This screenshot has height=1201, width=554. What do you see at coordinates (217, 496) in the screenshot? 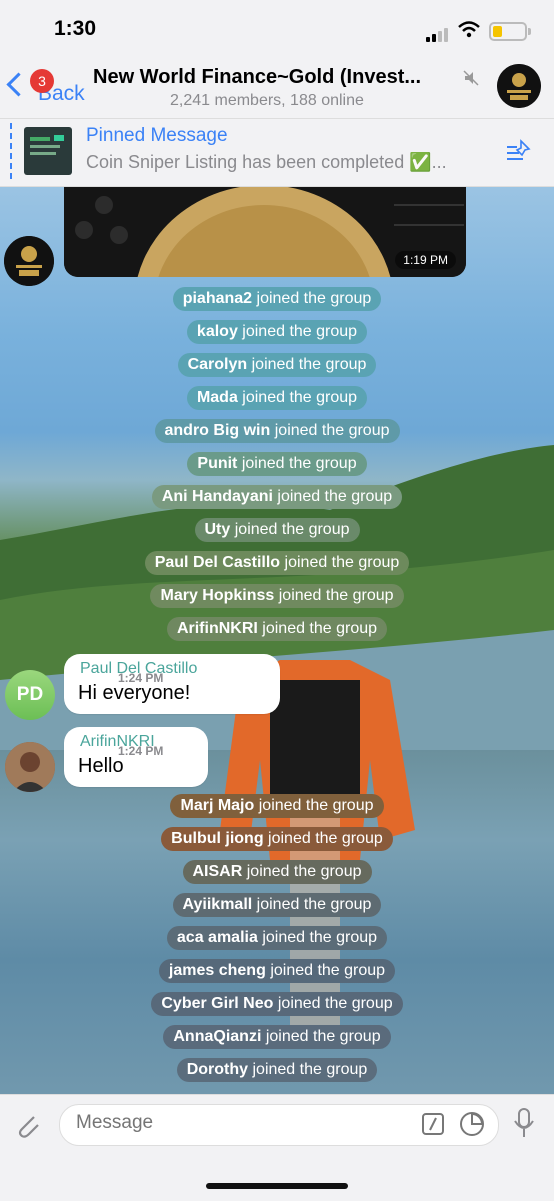
I see `joined-user-name: Ani Handayani` at bounding box center [217, 496].